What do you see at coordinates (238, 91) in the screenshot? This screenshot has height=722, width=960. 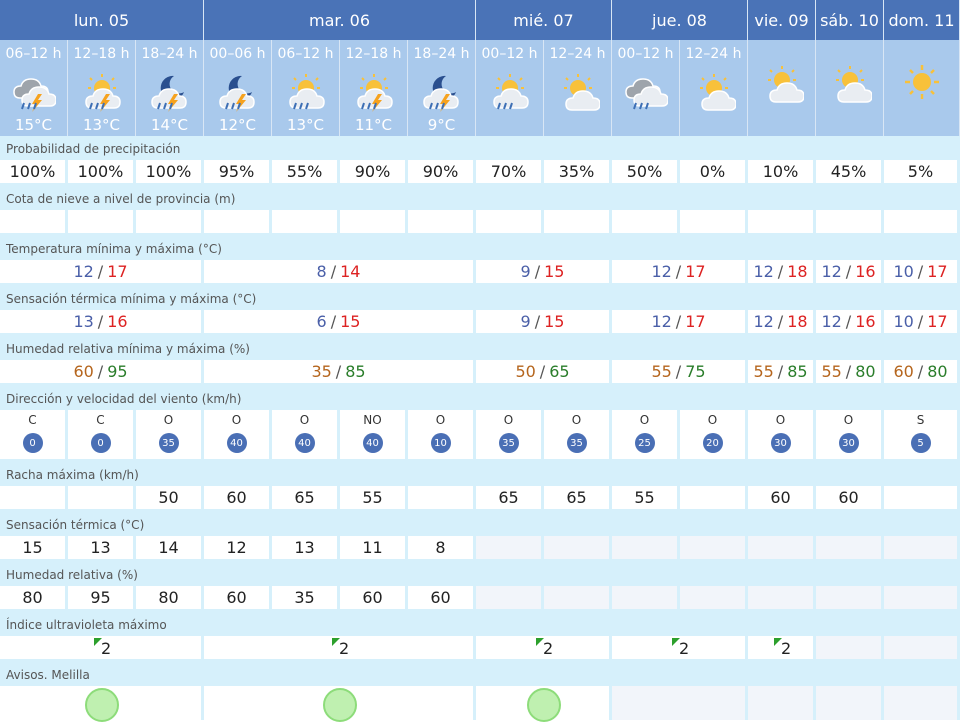 I see `night-storm-rain-icon` at bounding box center [238, 91].